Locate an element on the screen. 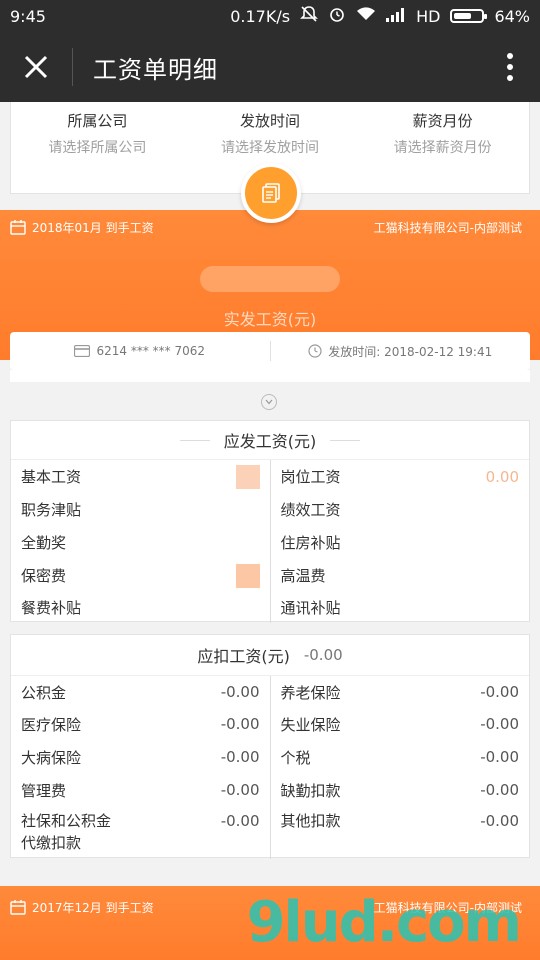  item-label: 通讯补贴 is located at coordinates (310, 608).